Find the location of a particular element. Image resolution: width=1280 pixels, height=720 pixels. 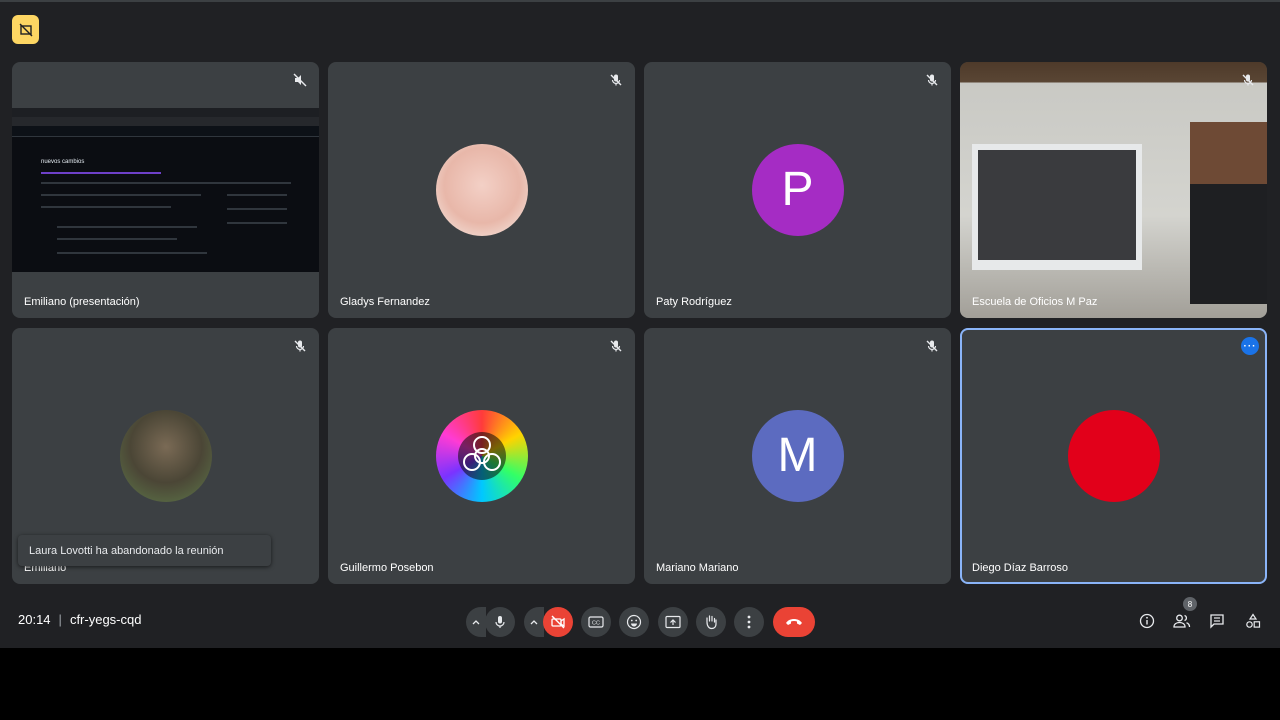

meeting-info: 20:14 | cfr-yegs-cqd is located at coordinates (79, 619).